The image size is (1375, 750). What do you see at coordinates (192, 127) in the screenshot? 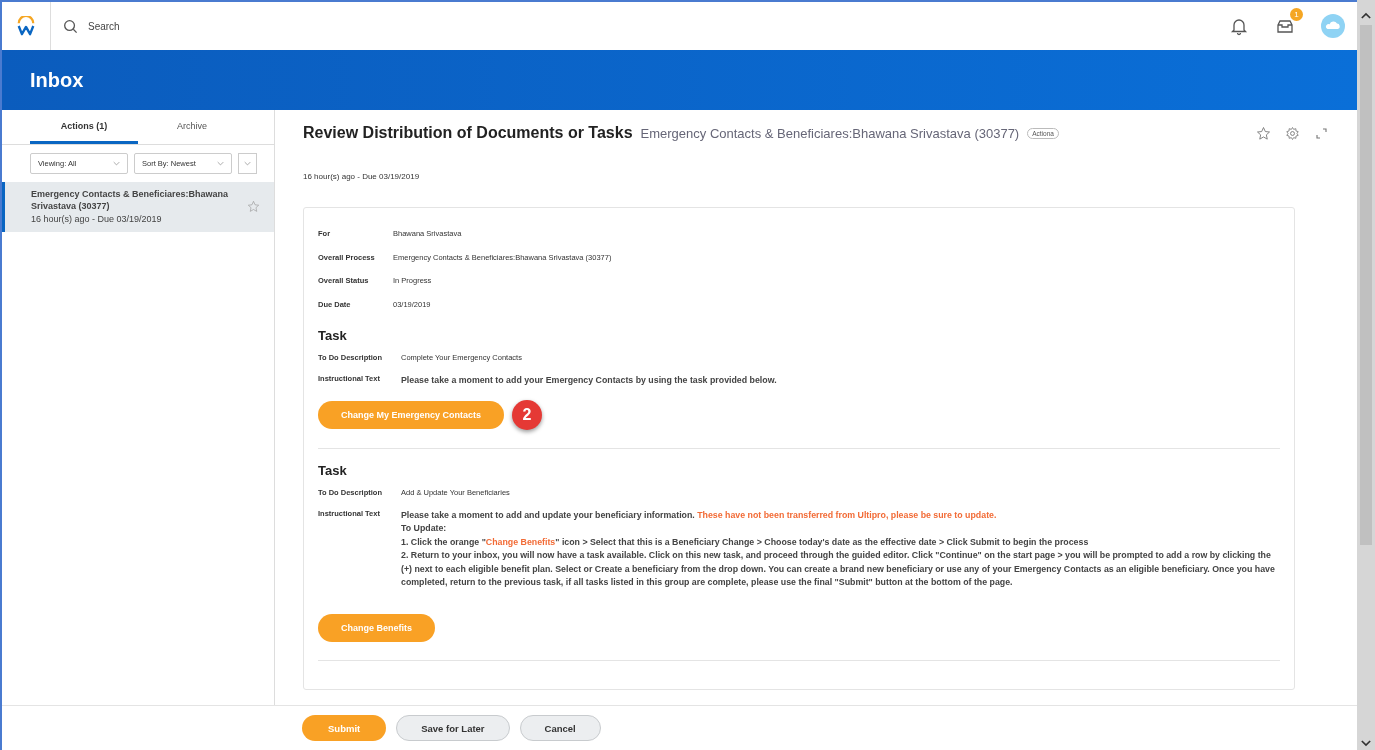
I see `inbox-tab: Archive` at bounding box center [192, 127].